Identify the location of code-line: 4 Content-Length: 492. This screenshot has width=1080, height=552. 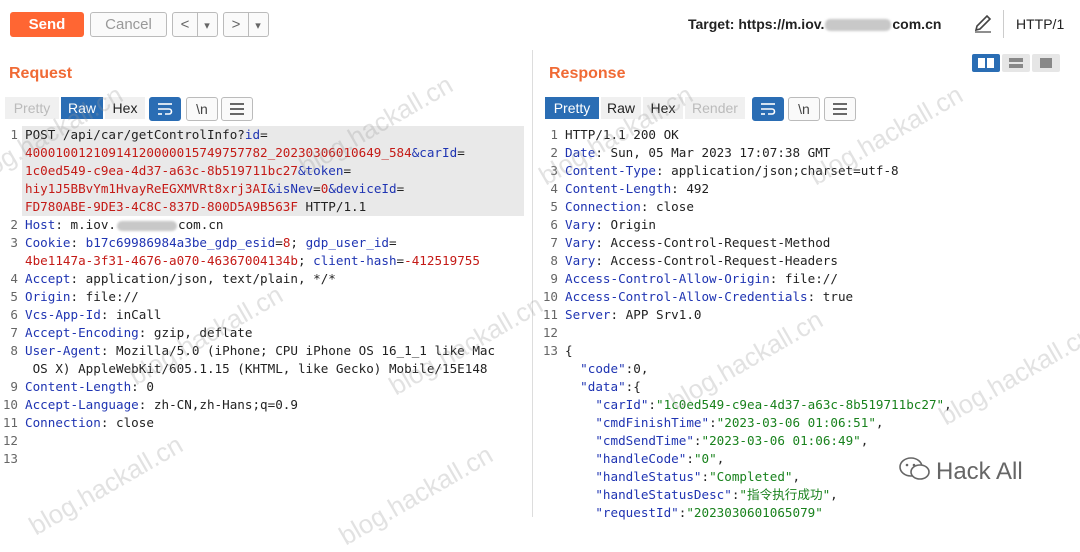
(630, 188).